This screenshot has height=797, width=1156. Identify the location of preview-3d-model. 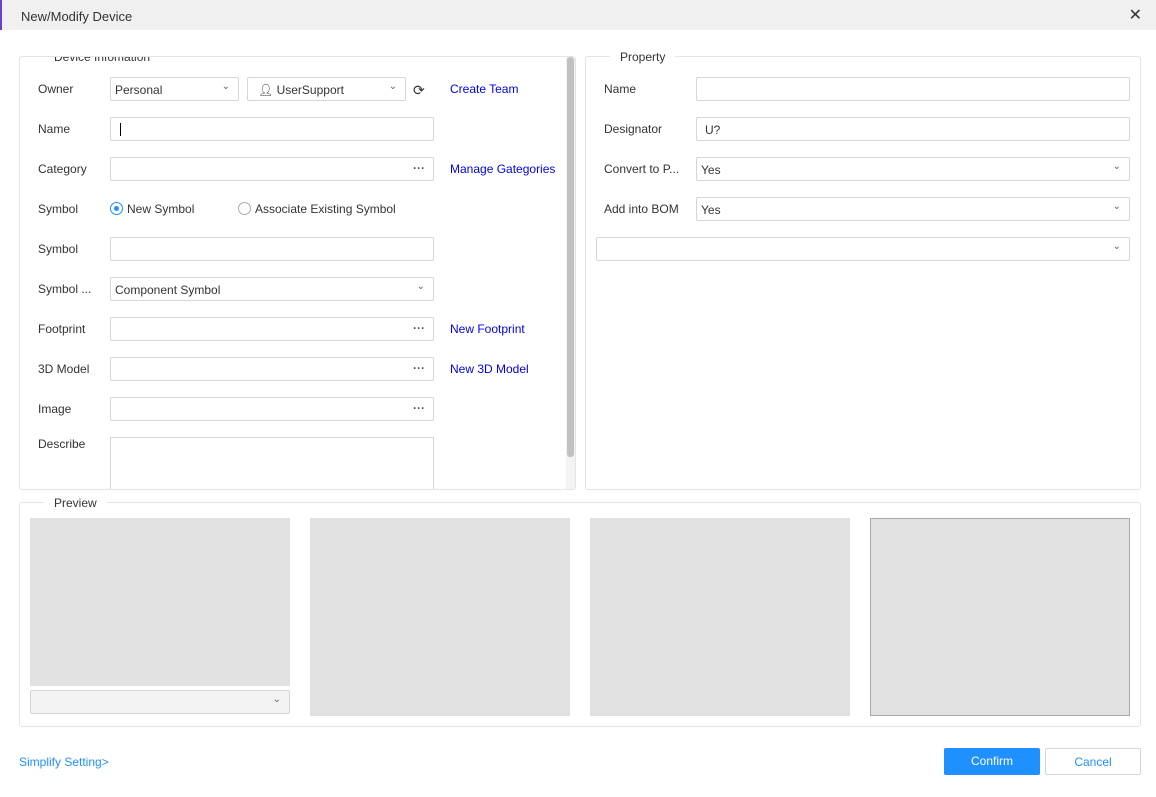
(720, 617).